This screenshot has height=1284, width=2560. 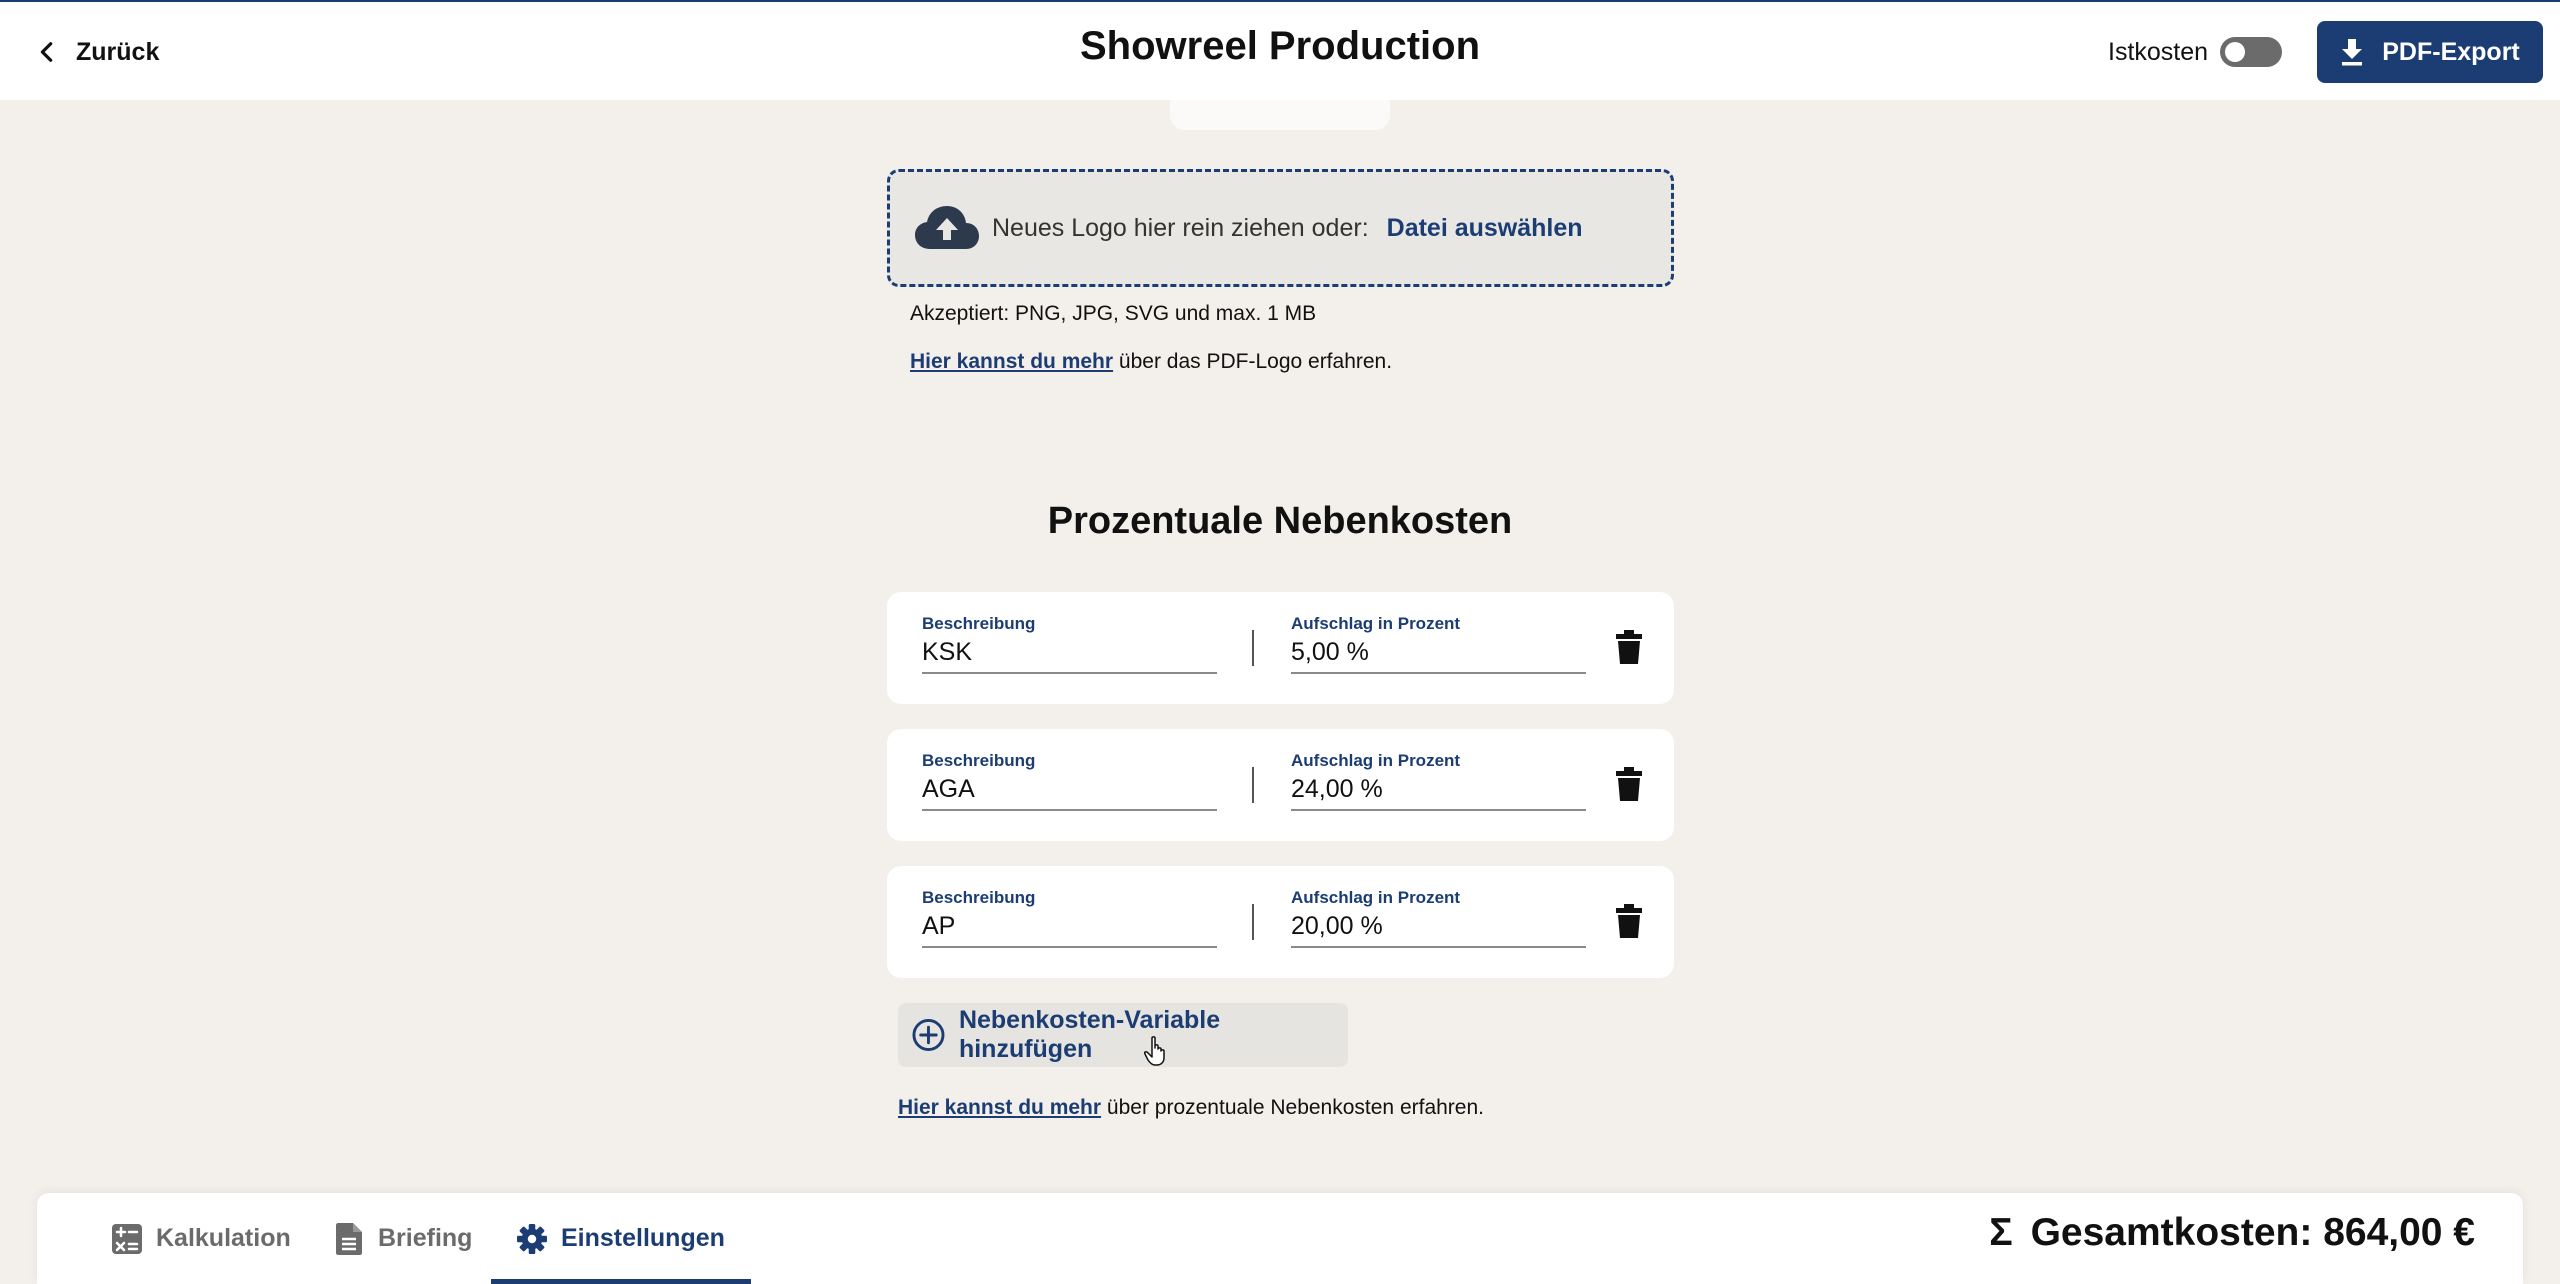 I want to click on sigma-icon: Σ, so click(x=2001, y=1232).